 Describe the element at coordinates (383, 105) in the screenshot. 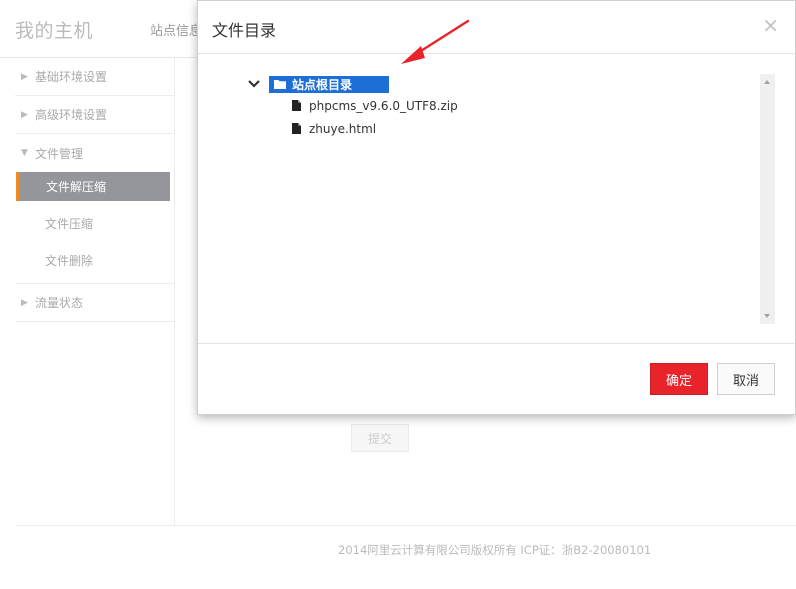

I see `tree-file-label: phpcms_v9.6.0_UTF8.zip` at that location.